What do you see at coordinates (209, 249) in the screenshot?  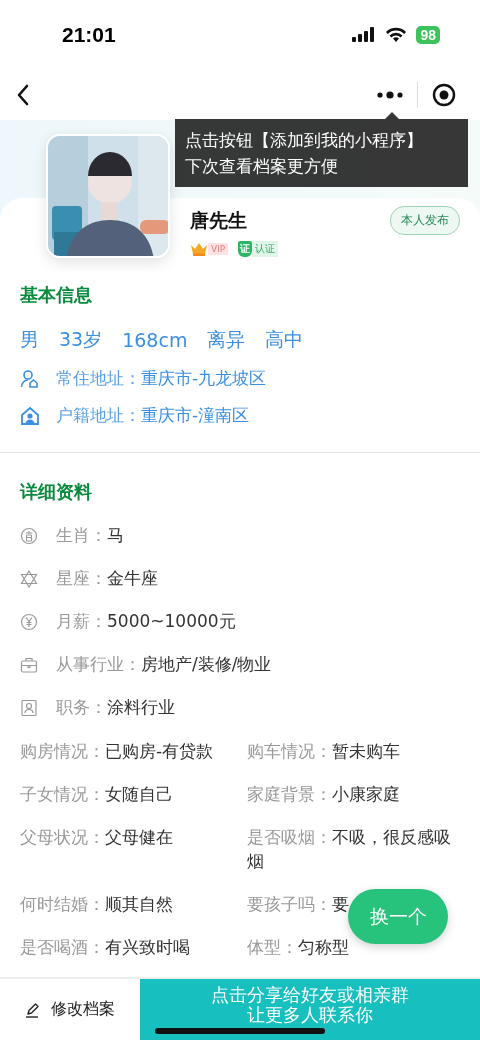 I see `vip-badge: VIP` at bounding box center [209, 249].